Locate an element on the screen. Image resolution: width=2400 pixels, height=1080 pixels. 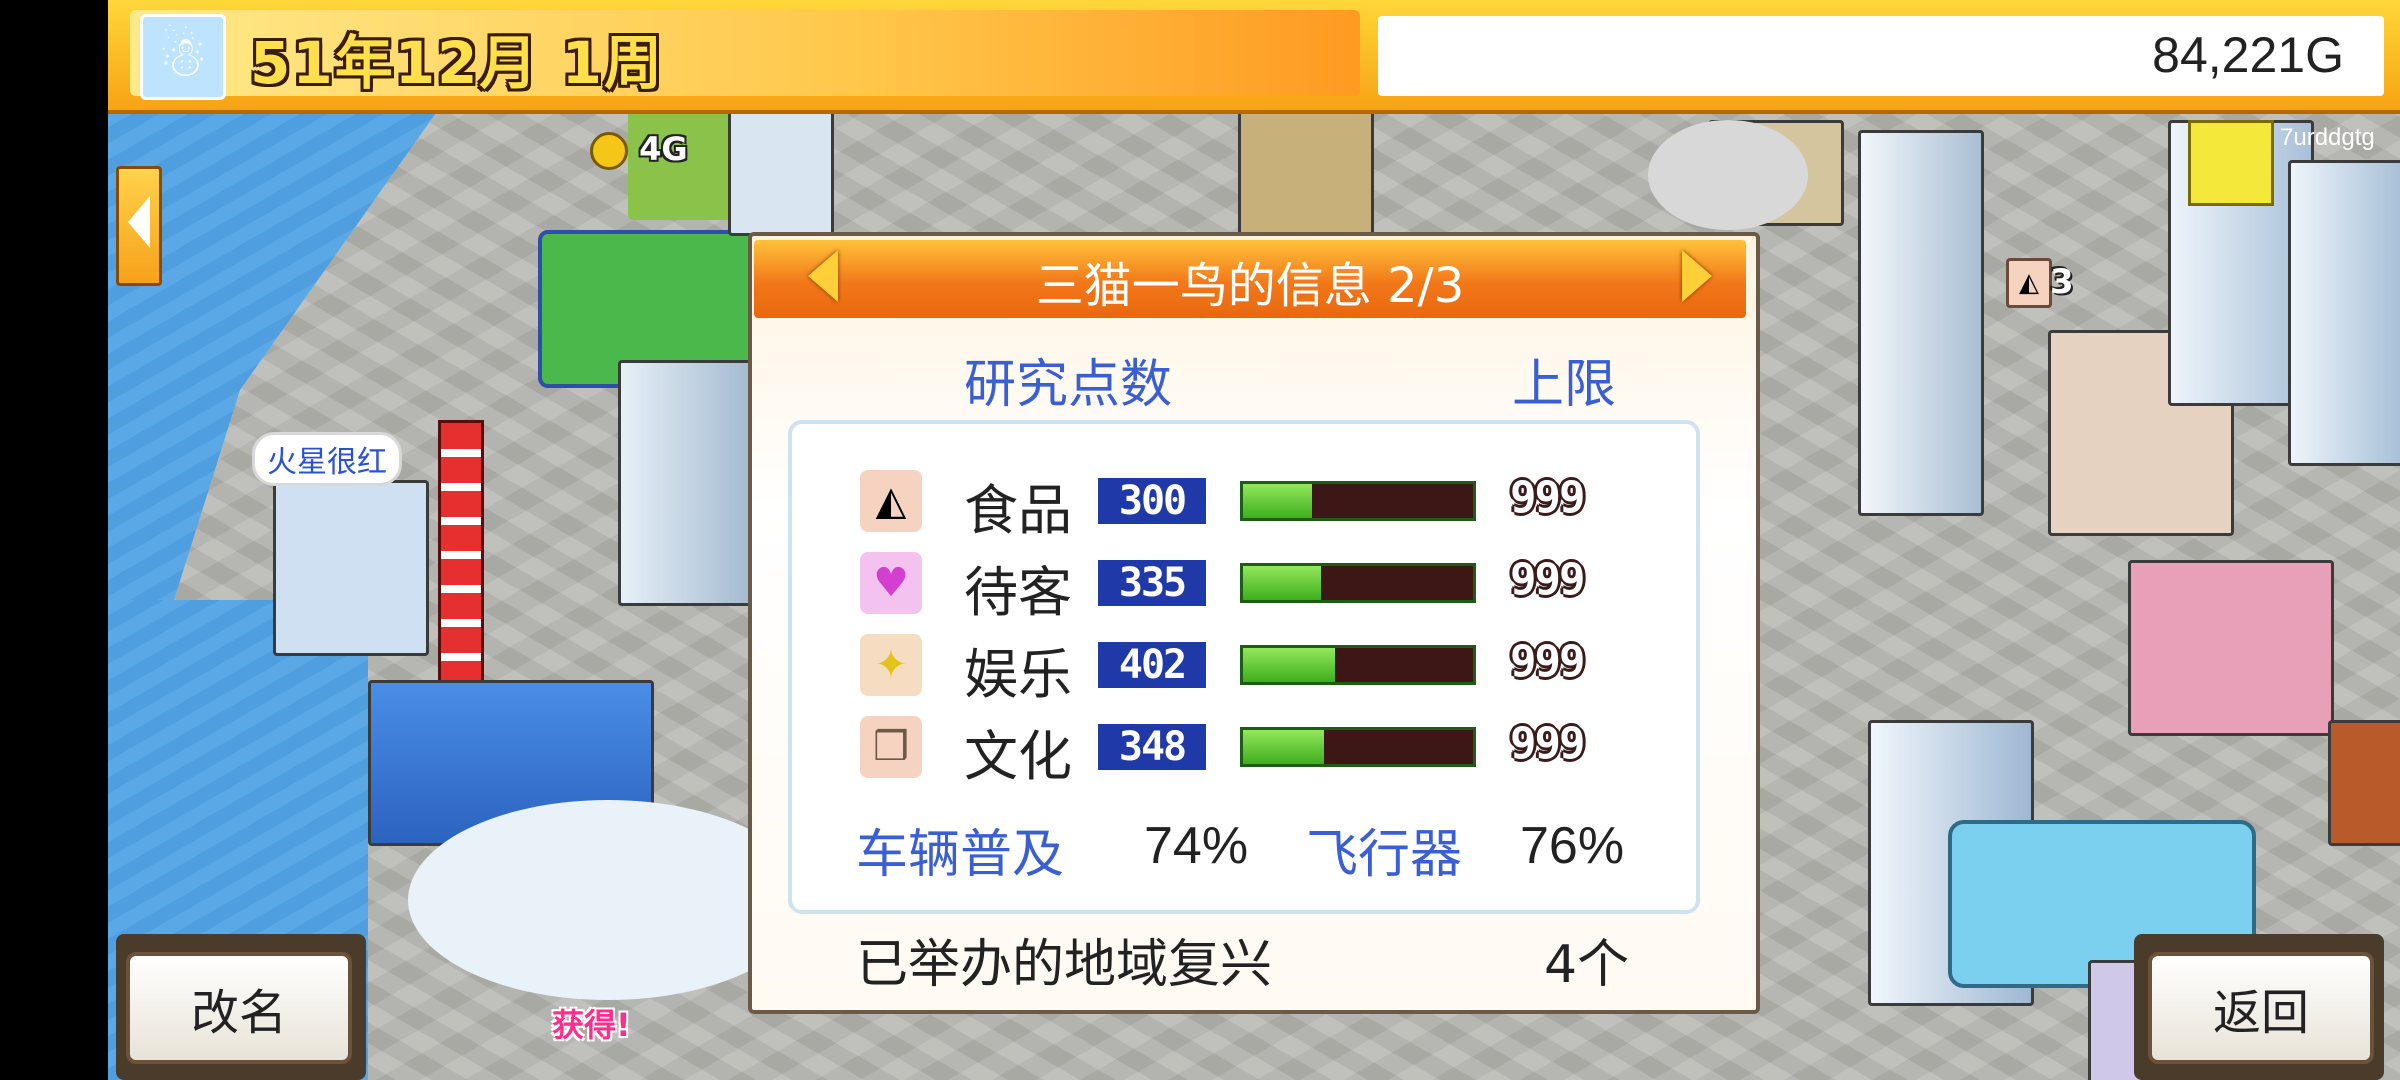
stat-row-hospitality: ♥ 待客 335 999 is located at coordinates (1250, 588).